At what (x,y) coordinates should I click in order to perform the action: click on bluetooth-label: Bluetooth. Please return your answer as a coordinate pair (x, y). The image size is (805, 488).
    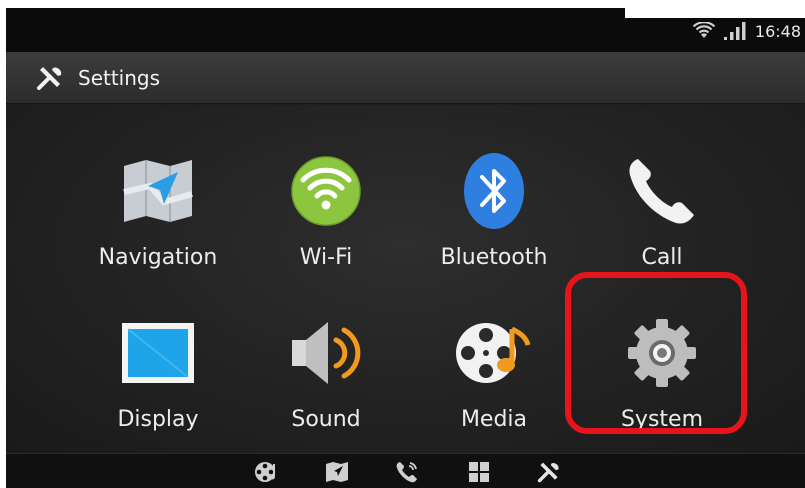
    Looking at the image, I should click on (494, 257).